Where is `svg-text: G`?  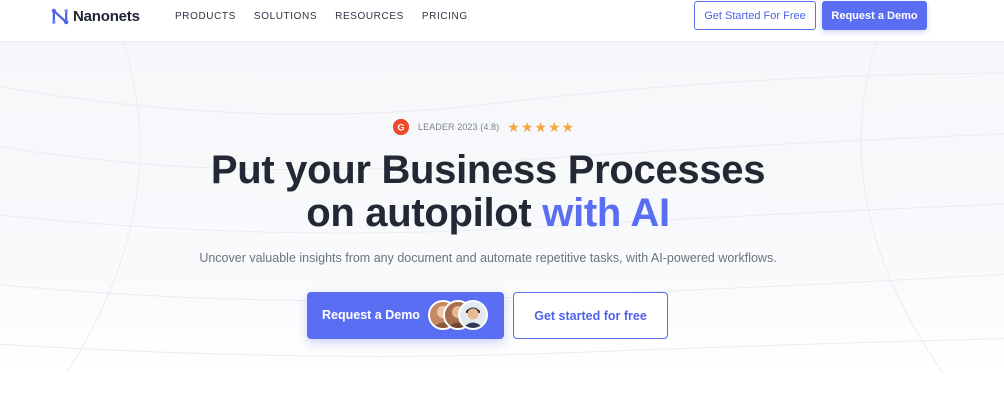
svg-text: G is located at coordinates (400, 128).